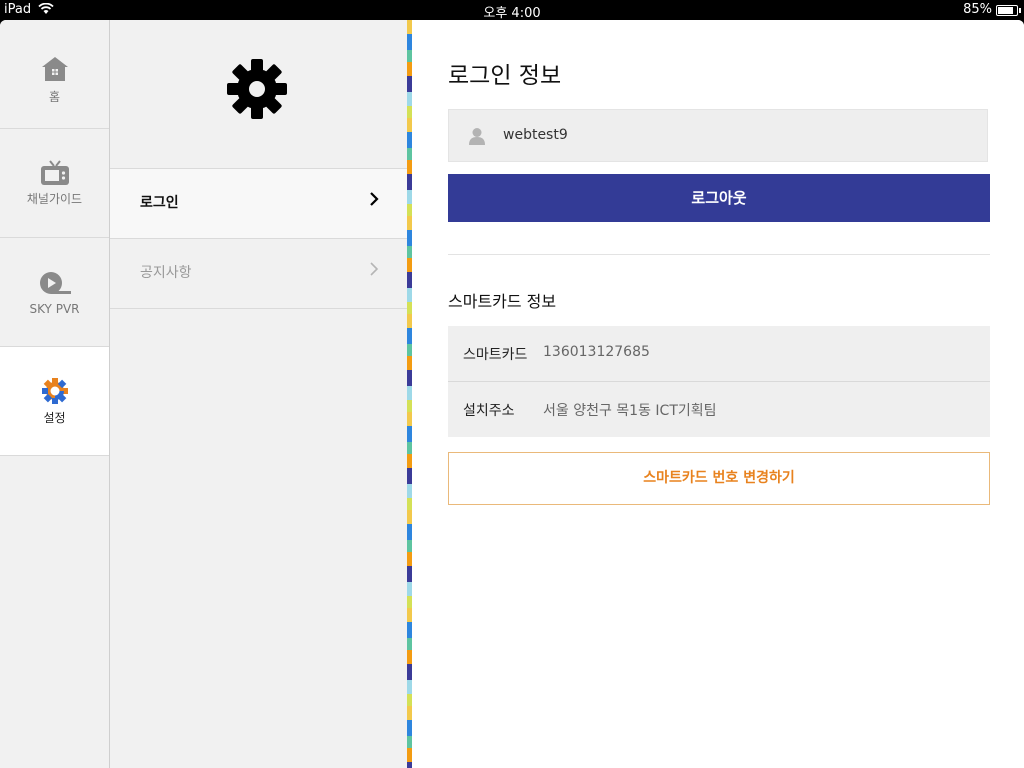 The width and height of the screenshot is (1024, 768). Describe the element at coordinates (54, 309) in the screenshot. I see `nav-label-sky-pvr: SKY PVR` at that location.